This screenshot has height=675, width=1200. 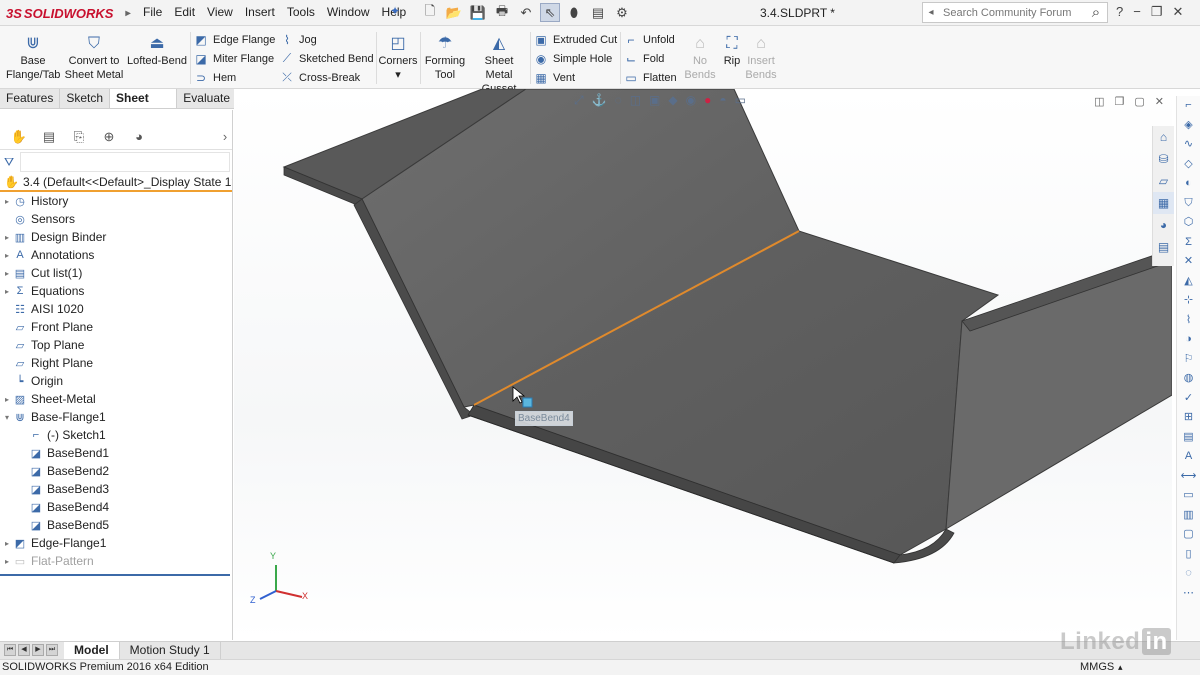 I want to click on measure-icon: ⊹, so click(x=1188, y=301).